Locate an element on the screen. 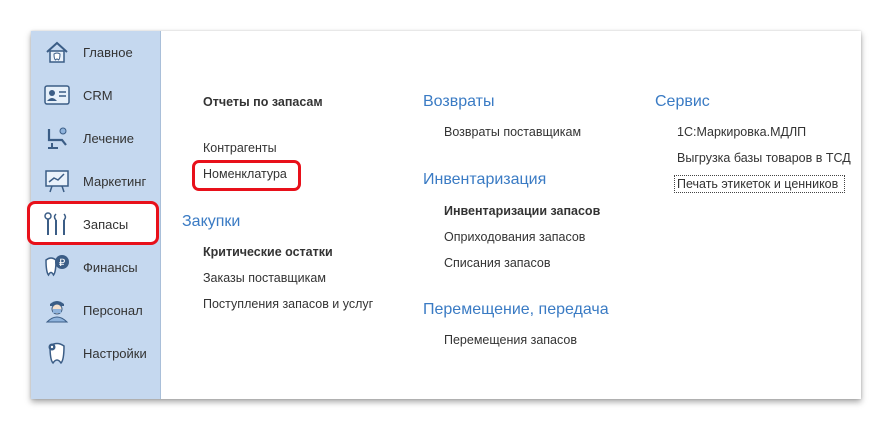 Image resolution: width=893 pixels, height=431 pixels. link-stock-transfers: Перемещения запасов is located at coordinates (510, 340).